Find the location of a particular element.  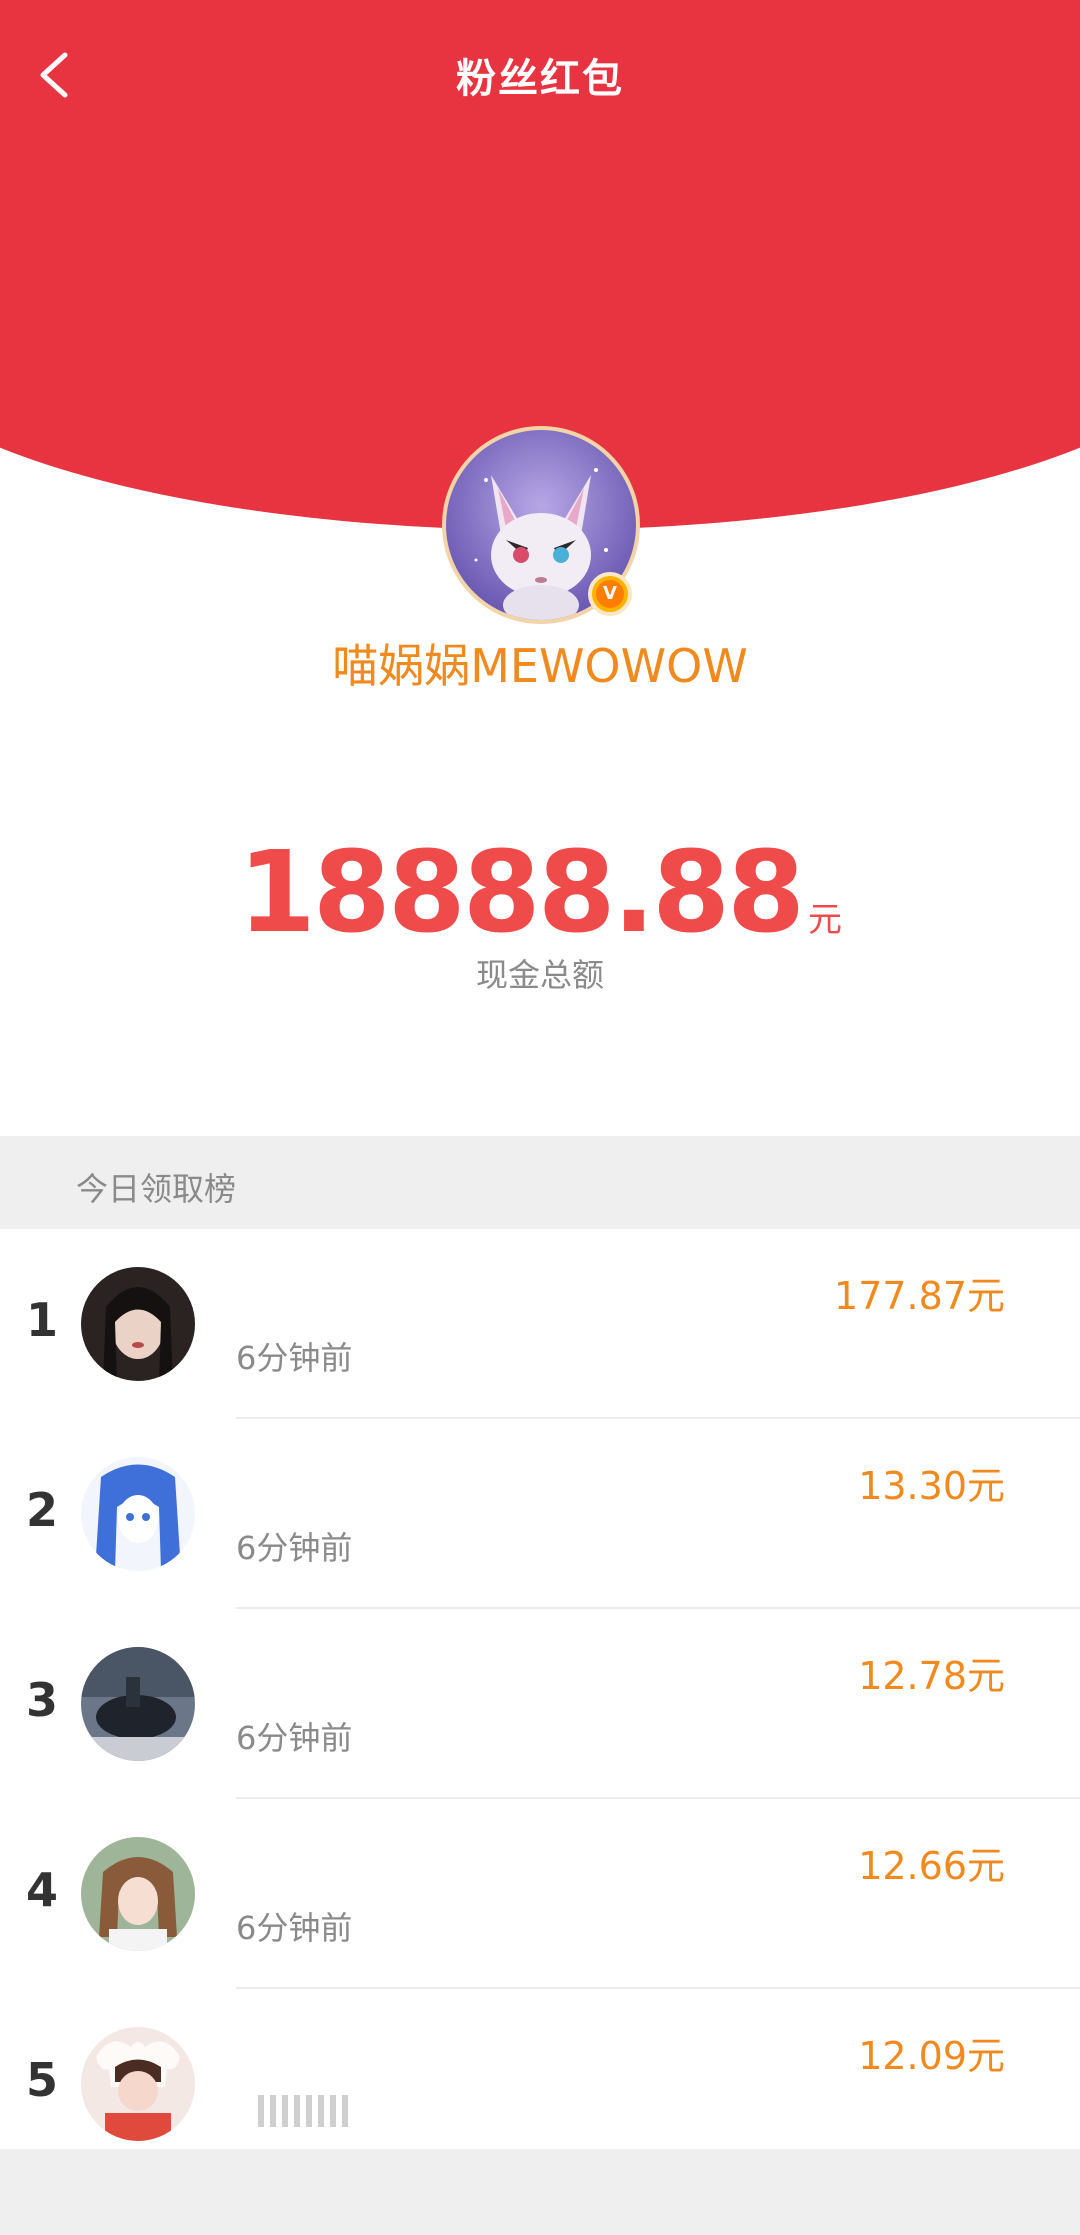

total-amount: 18888.88 元 is located at coordinates (540, 893).